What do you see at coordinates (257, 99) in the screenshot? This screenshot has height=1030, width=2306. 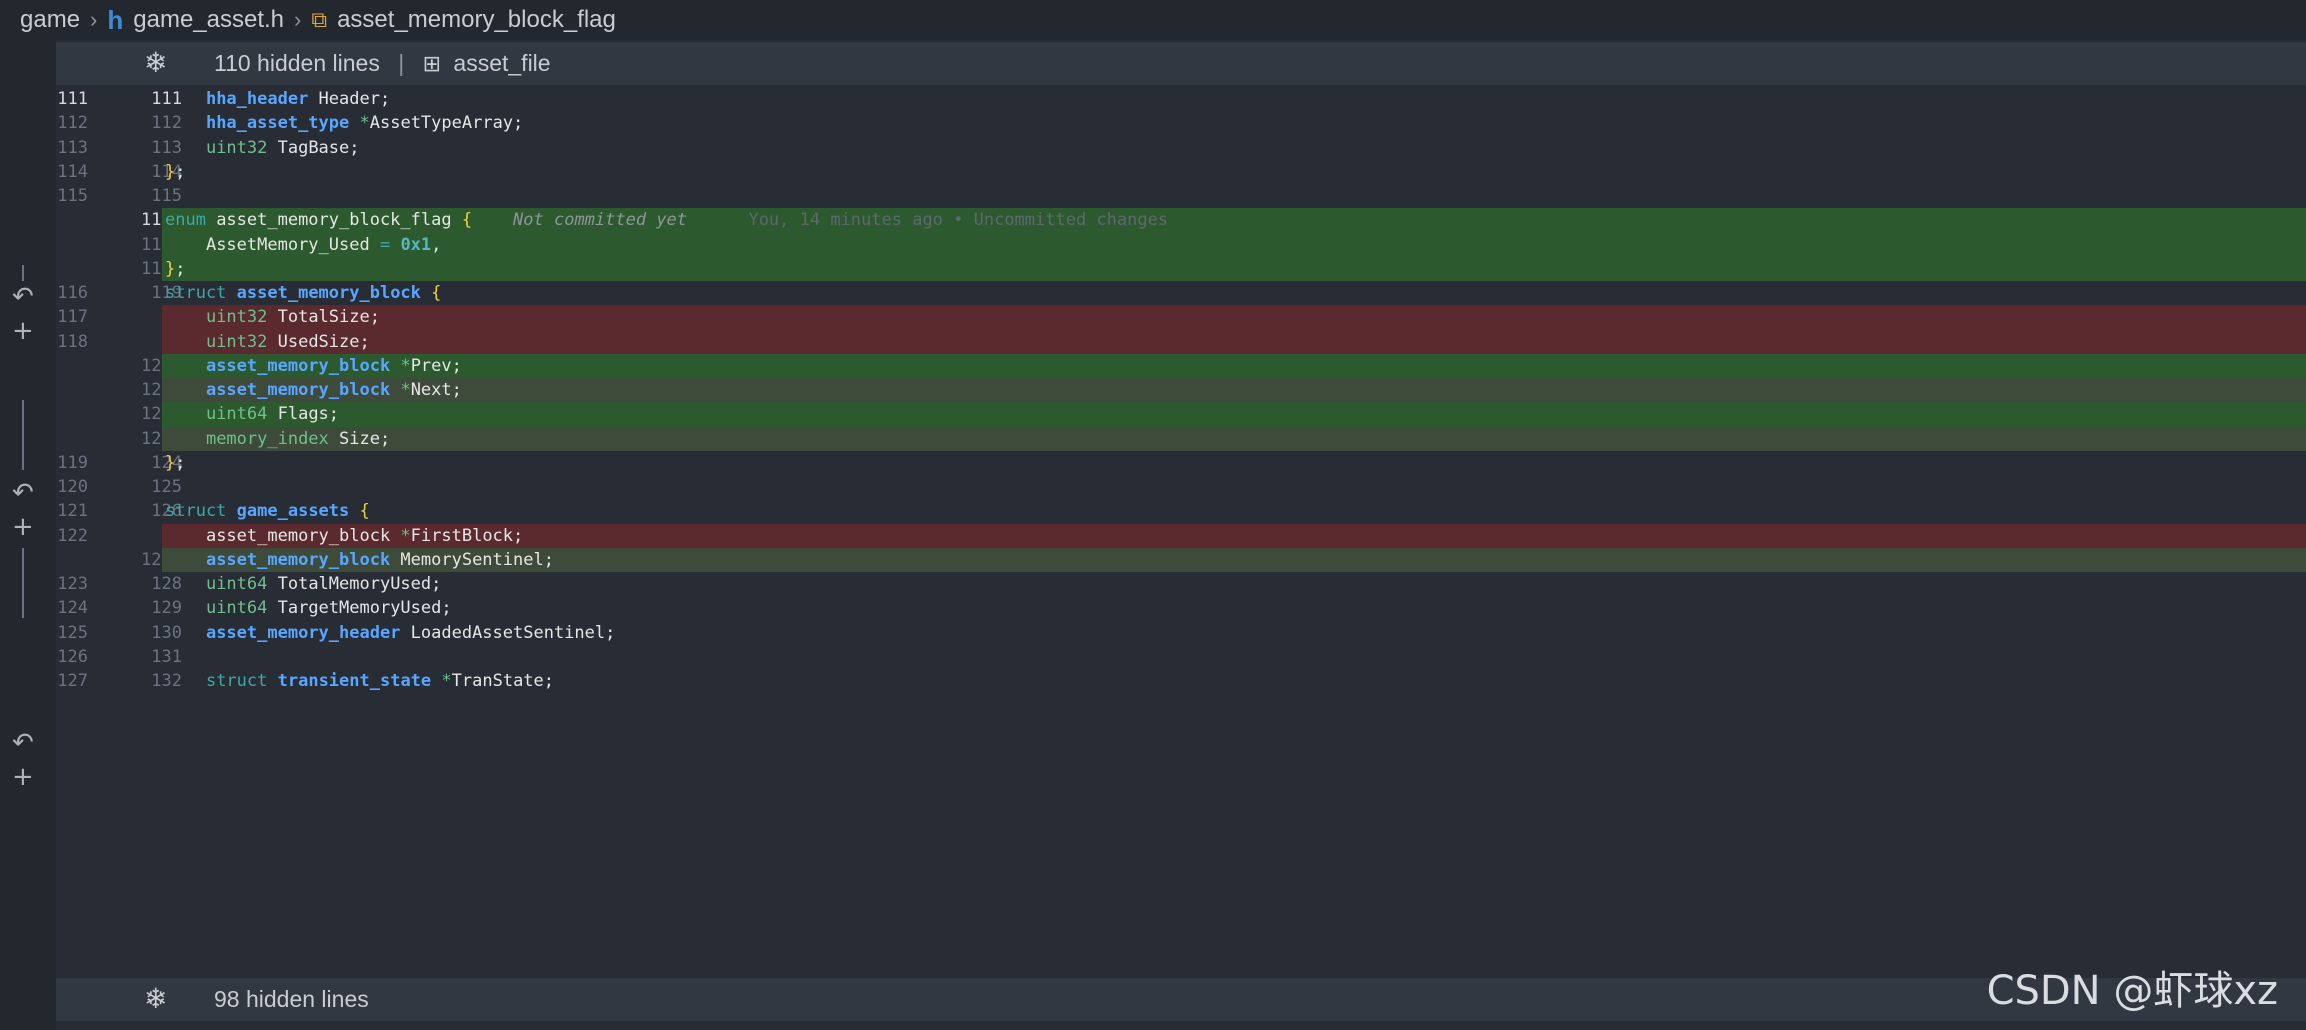 I see `code-token: hha_header` at bounding box center [257, 99].